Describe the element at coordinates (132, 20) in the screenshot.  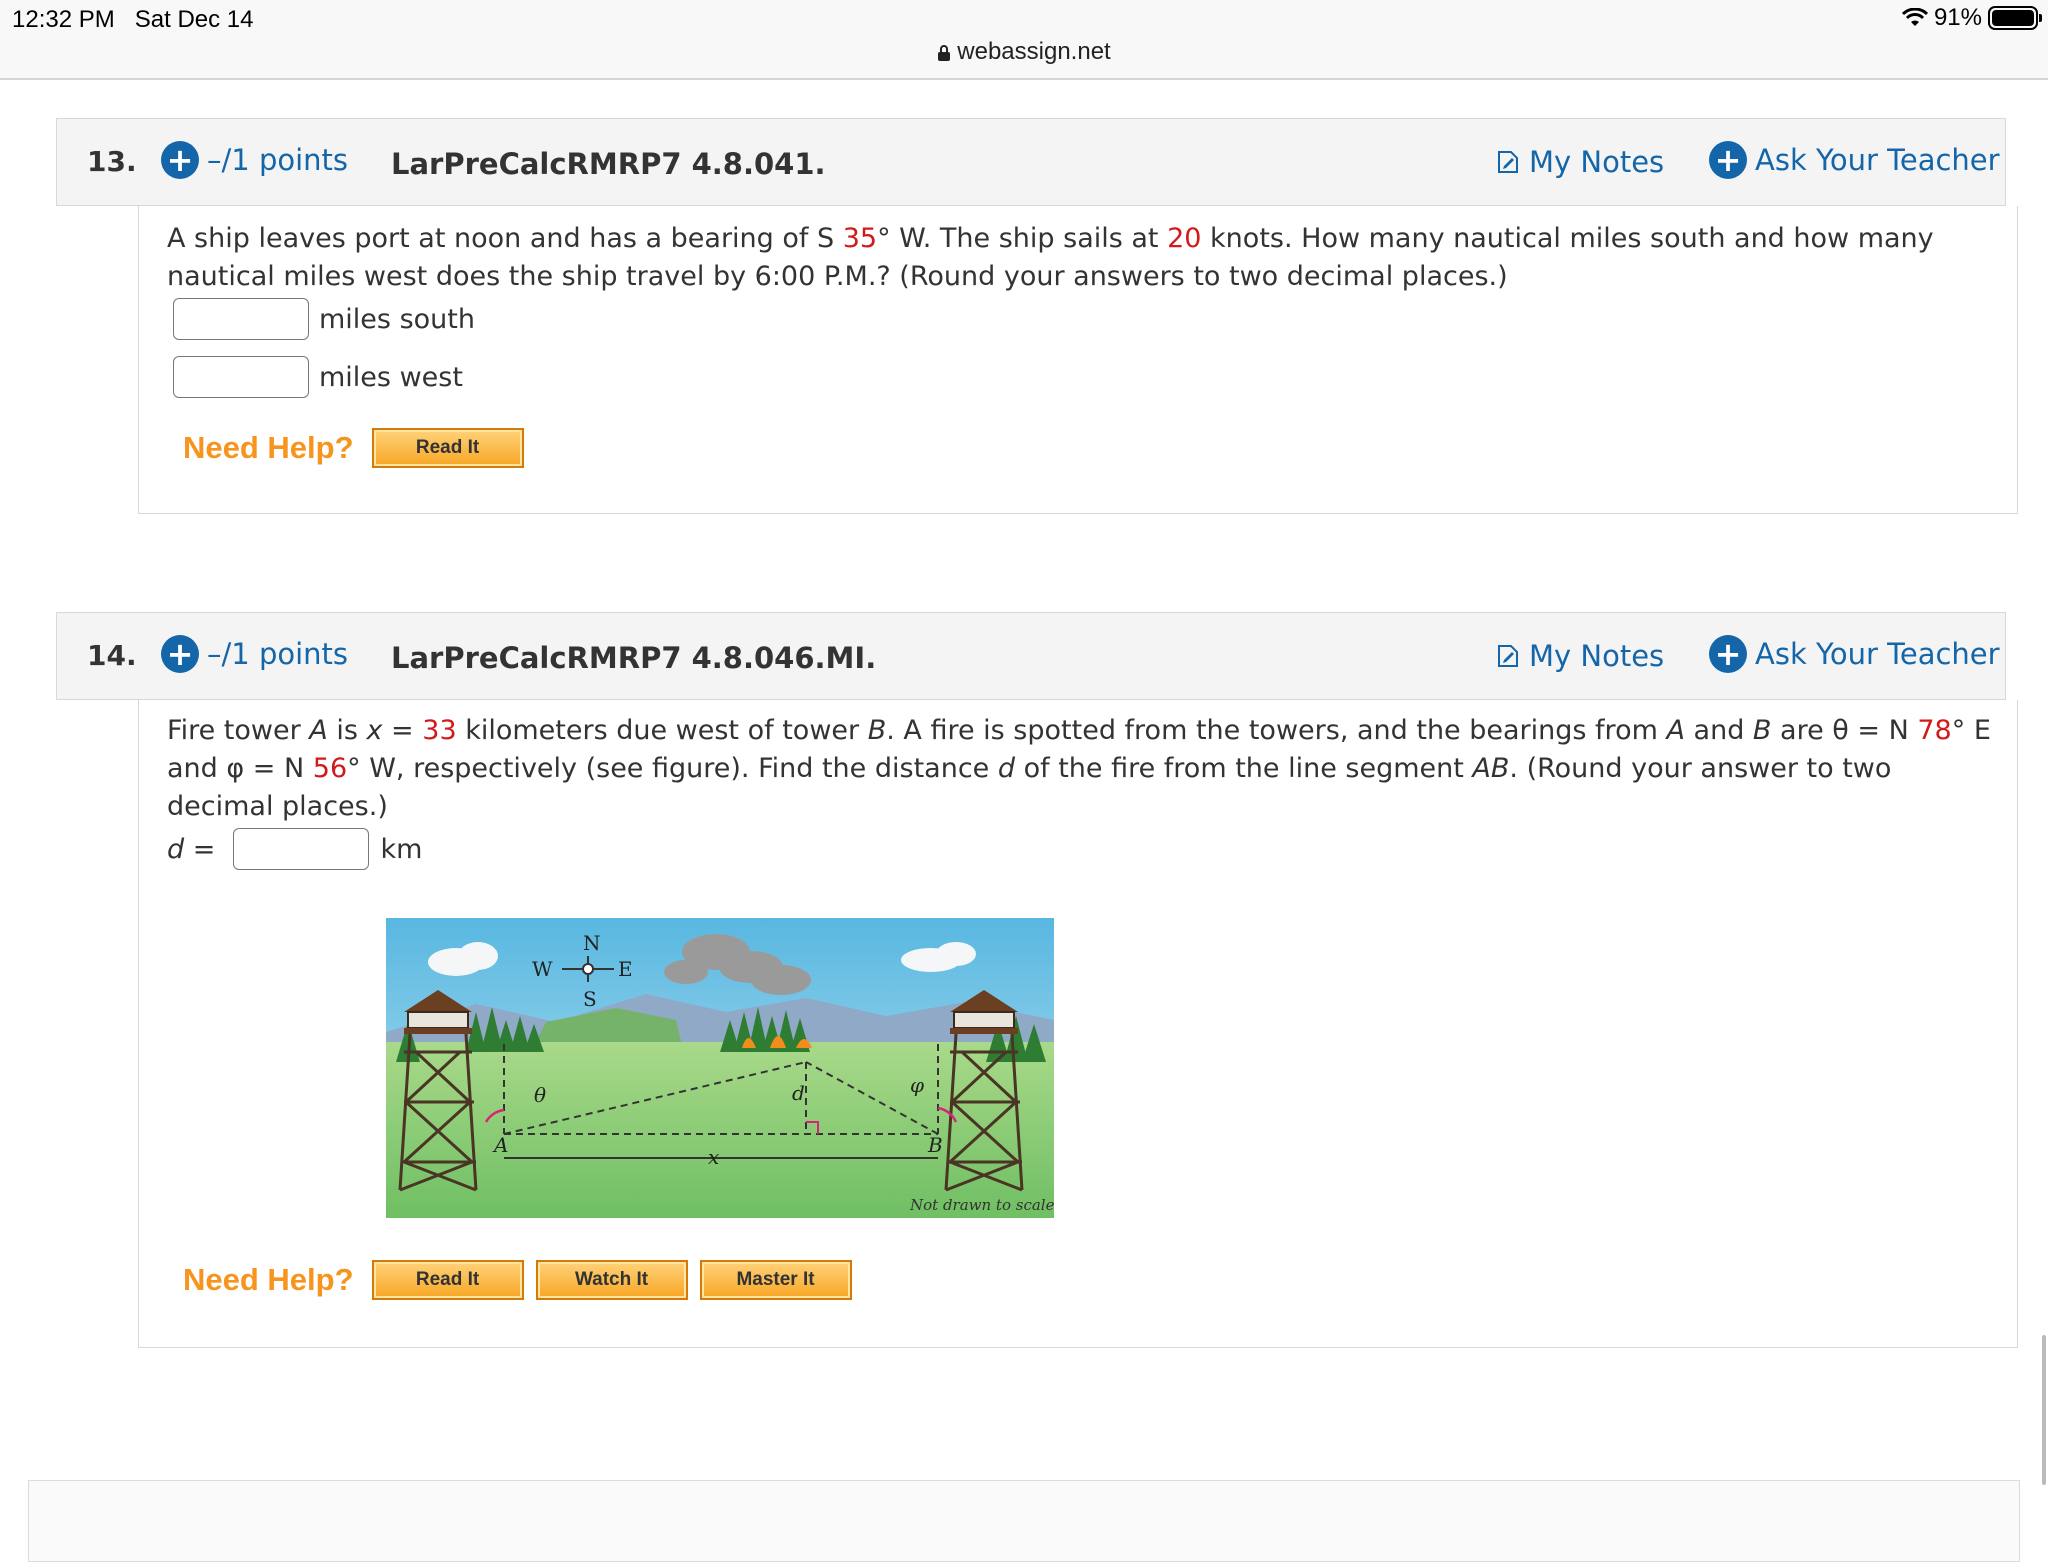
I see `status-time: 12:32 PM Sat Dec 14` at that location.